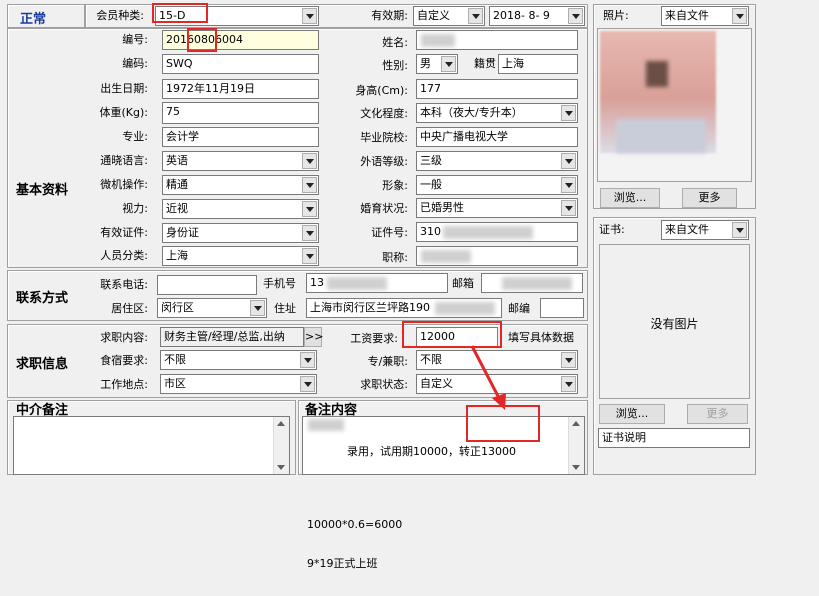  What do you see at coordinates (151, 445) in the screenshot?
I see `agency-note-textarea` at bounding box center [151, 445].